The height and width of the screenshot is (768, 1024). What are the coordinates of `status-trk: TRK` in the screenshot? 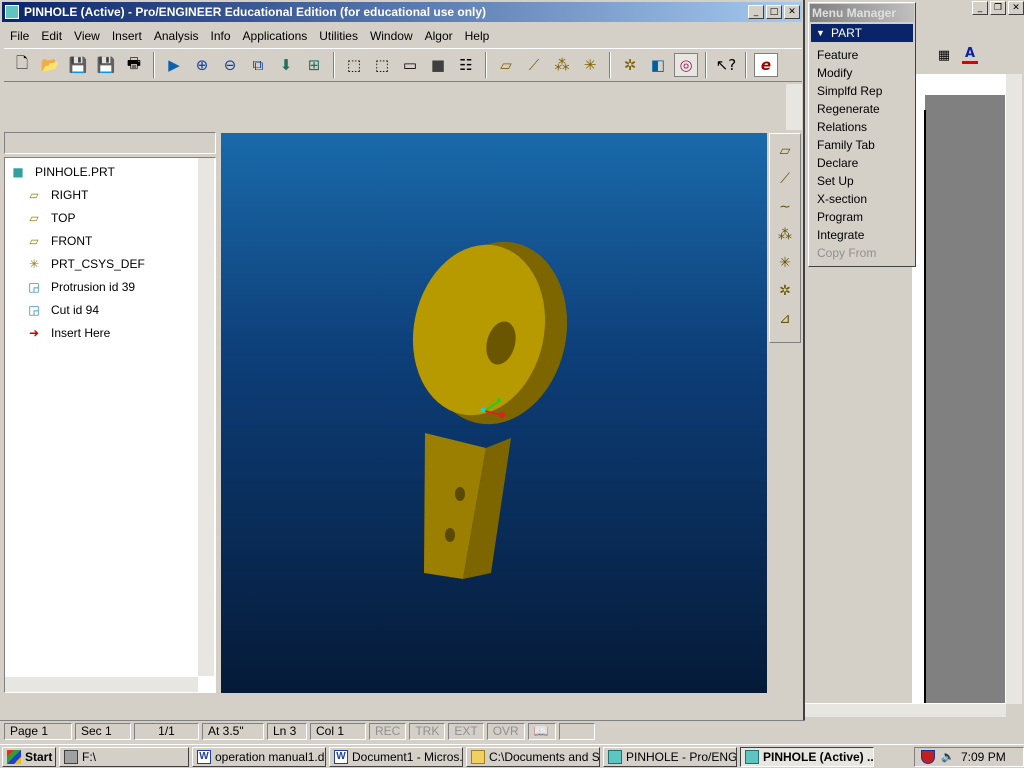 It's located at (427, 731).